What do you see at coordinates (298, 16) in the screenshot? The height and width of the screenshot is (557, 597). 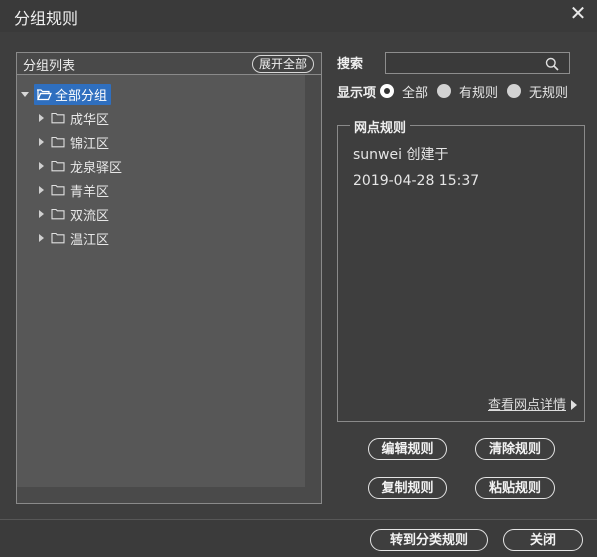 I see `title-bar: 分组规则 ✕` at bounding box center [298, 16].